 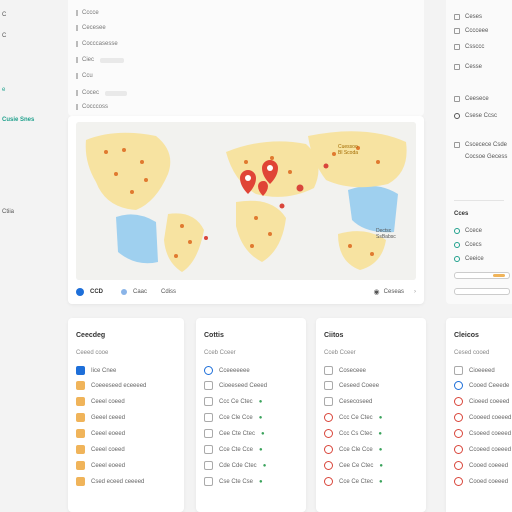 I want to click on list-item: Cocccasesse, so click(x=97, y=44).